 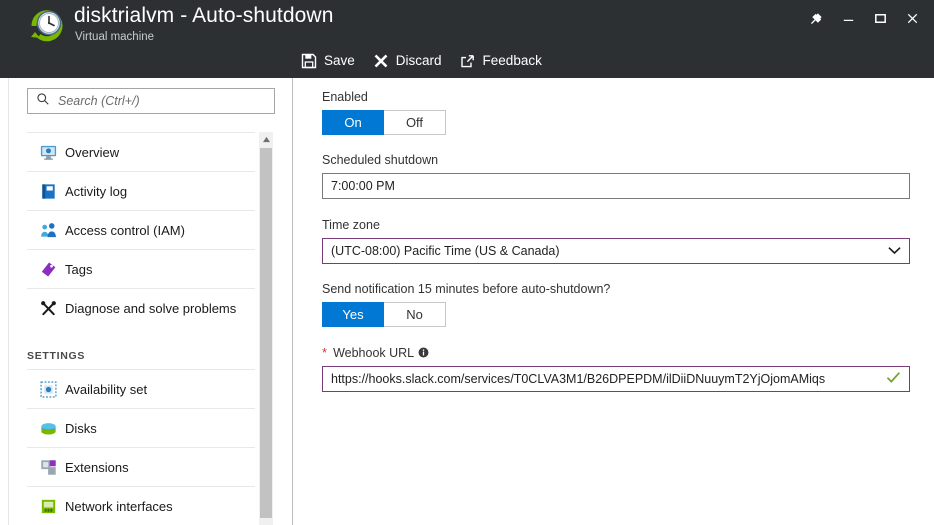 I want to click on extensions-icon, so click(x=48, y=467).